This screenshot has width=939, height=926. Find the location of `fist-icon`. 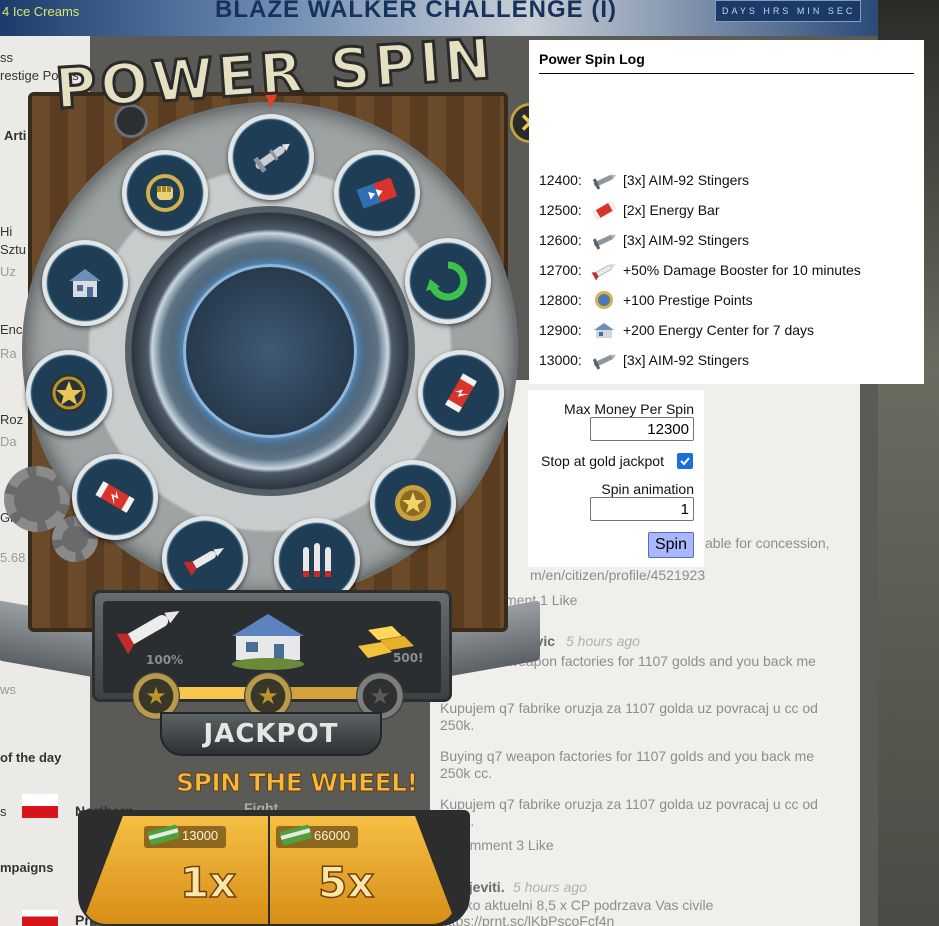

fist-icon is located at coordinates (165, 193).